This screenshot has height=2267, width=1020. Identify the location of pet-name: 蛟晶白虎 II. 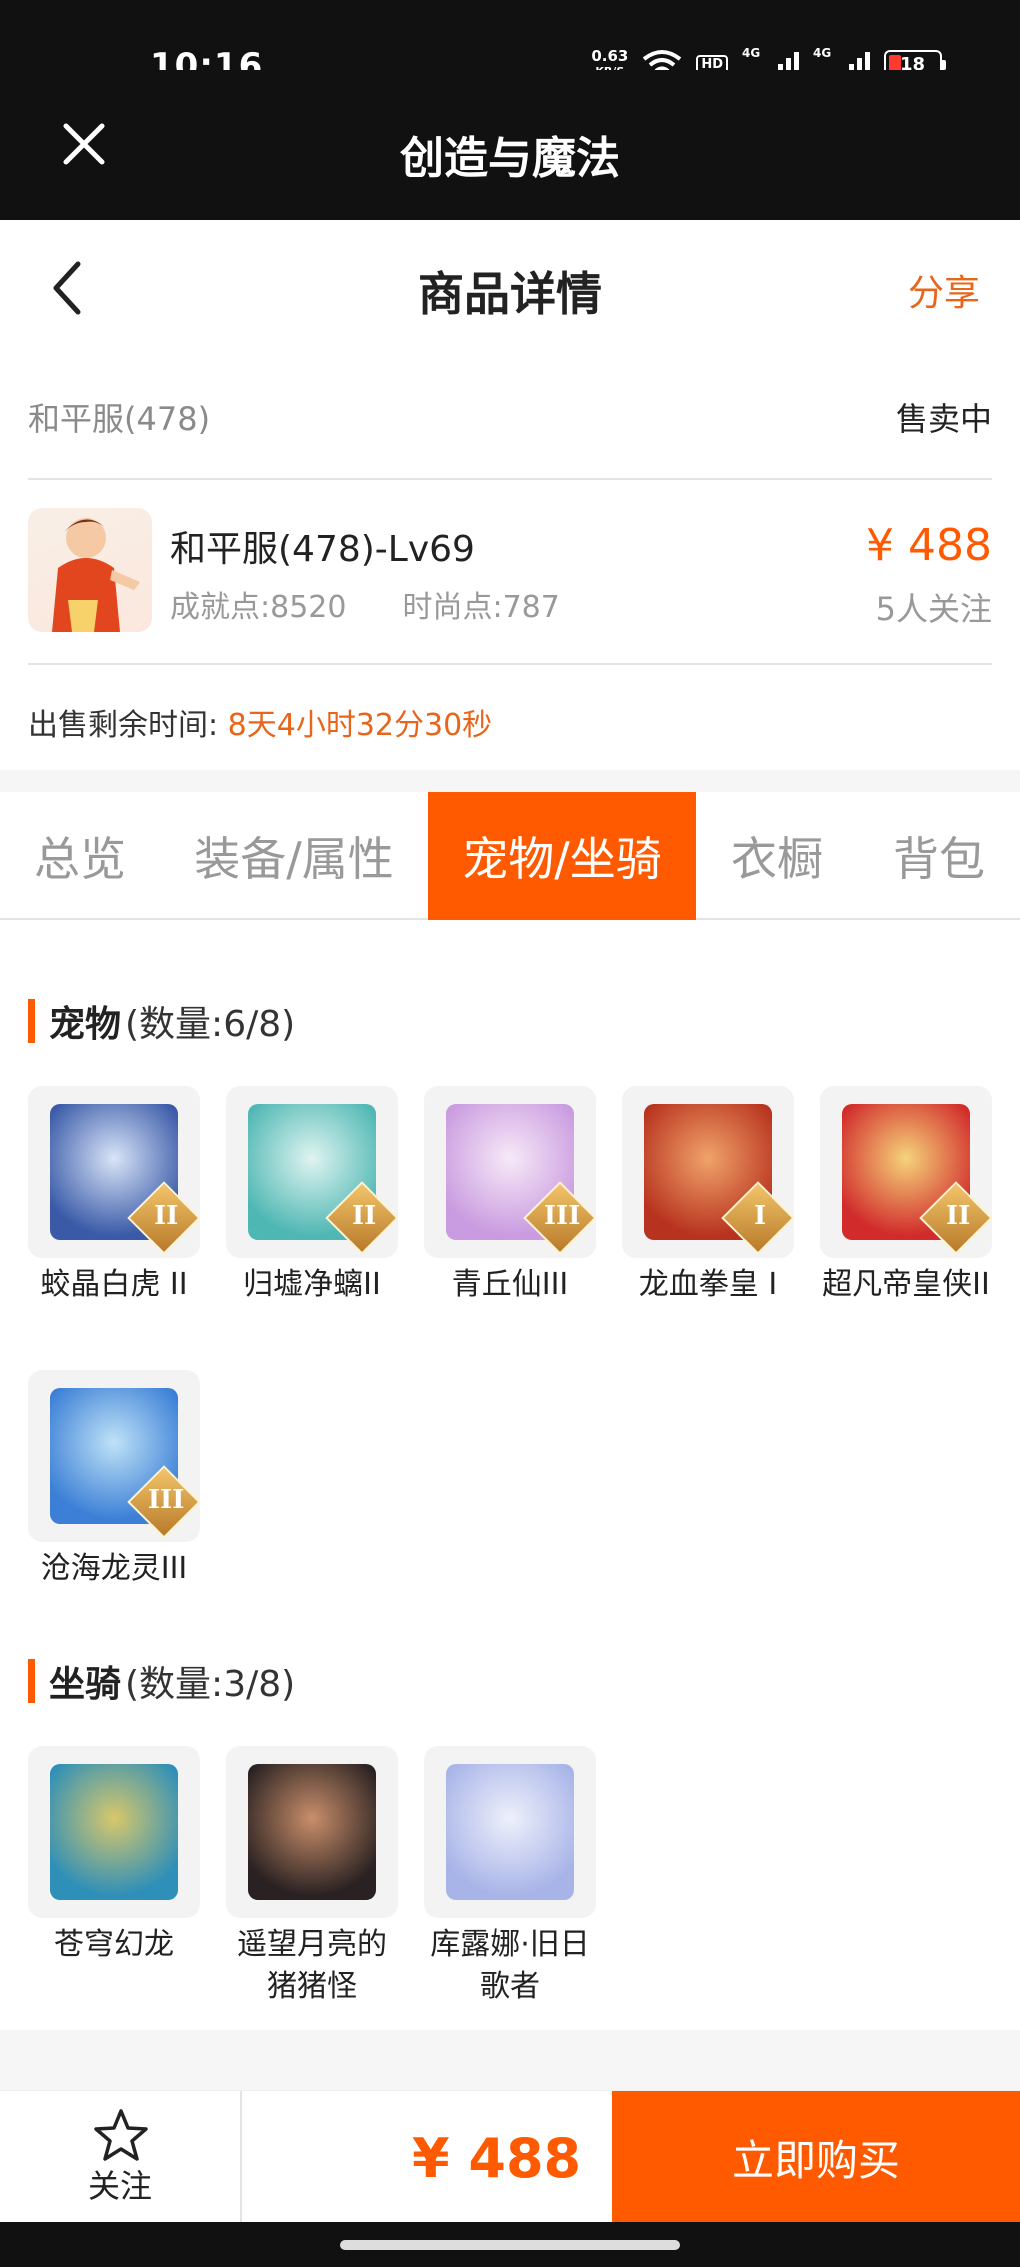
(114, 1284).